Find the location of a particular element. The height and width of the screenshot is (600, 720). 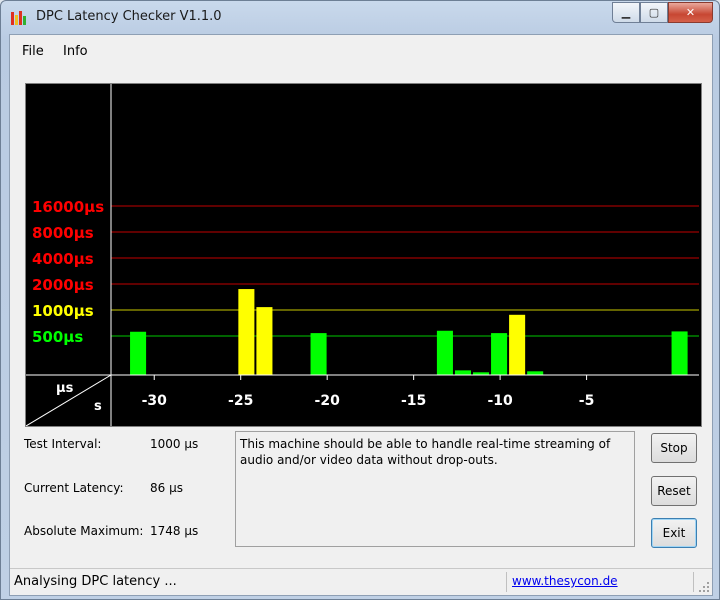

resize-grip-icon is located at coordinates (704, 587).